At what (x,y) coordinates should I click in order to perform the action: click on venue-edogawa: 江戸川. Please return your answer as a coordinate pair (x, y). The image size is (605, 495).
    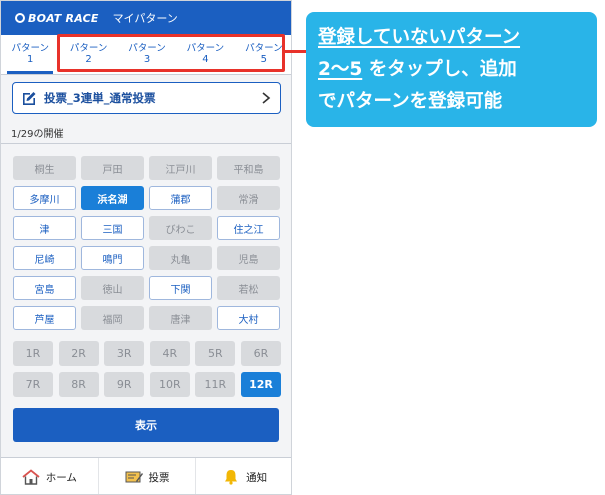
    Looking at the image, I should click on (180, 168).